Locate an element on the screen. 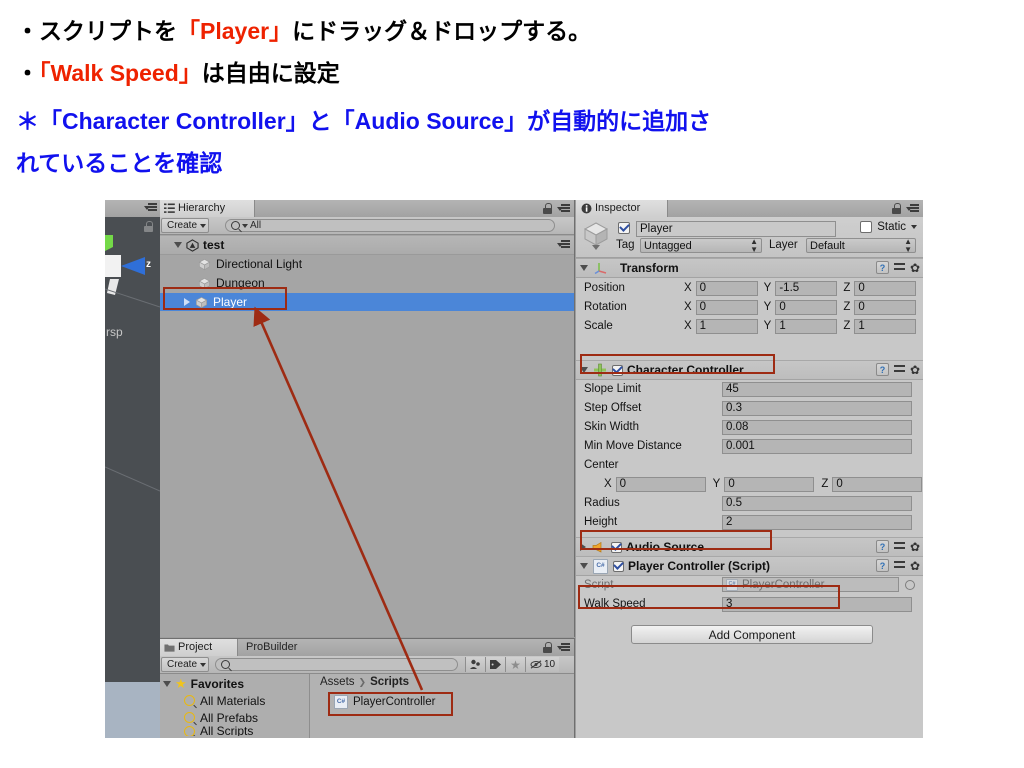 Image resolution: width=1024 pixels, height=768 pixels. hierarchy-search-input: All is located at coordinates (390, 225).